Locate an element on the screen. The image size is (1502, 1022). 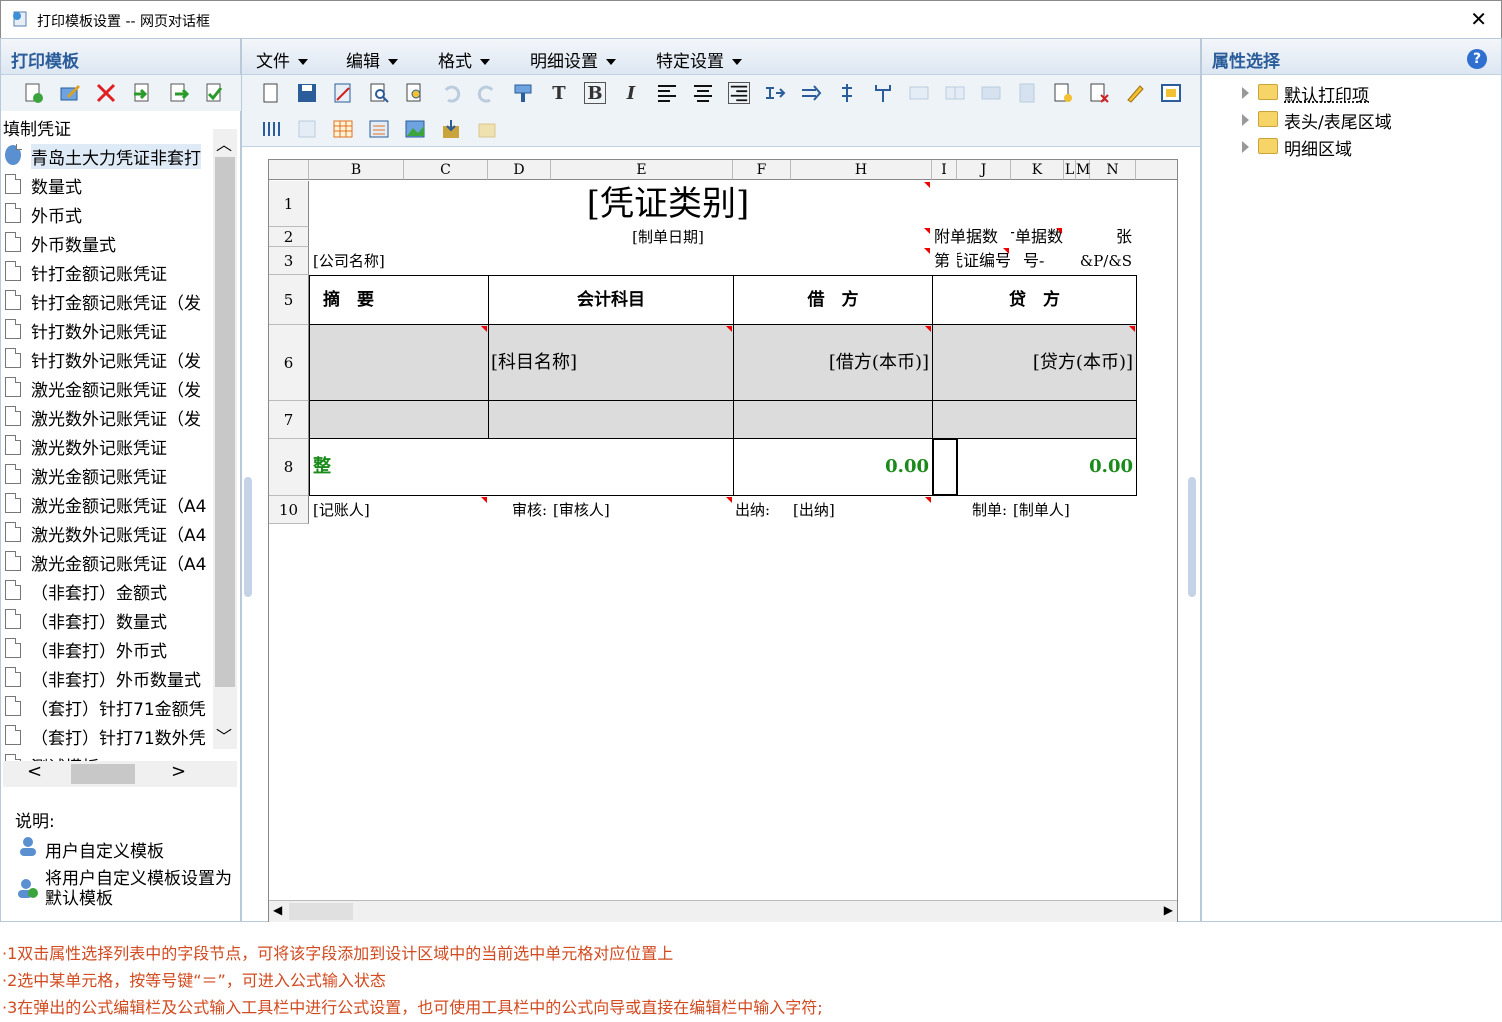
cell-bookkeeper: [记账人] is located at coordinates (399, 510).